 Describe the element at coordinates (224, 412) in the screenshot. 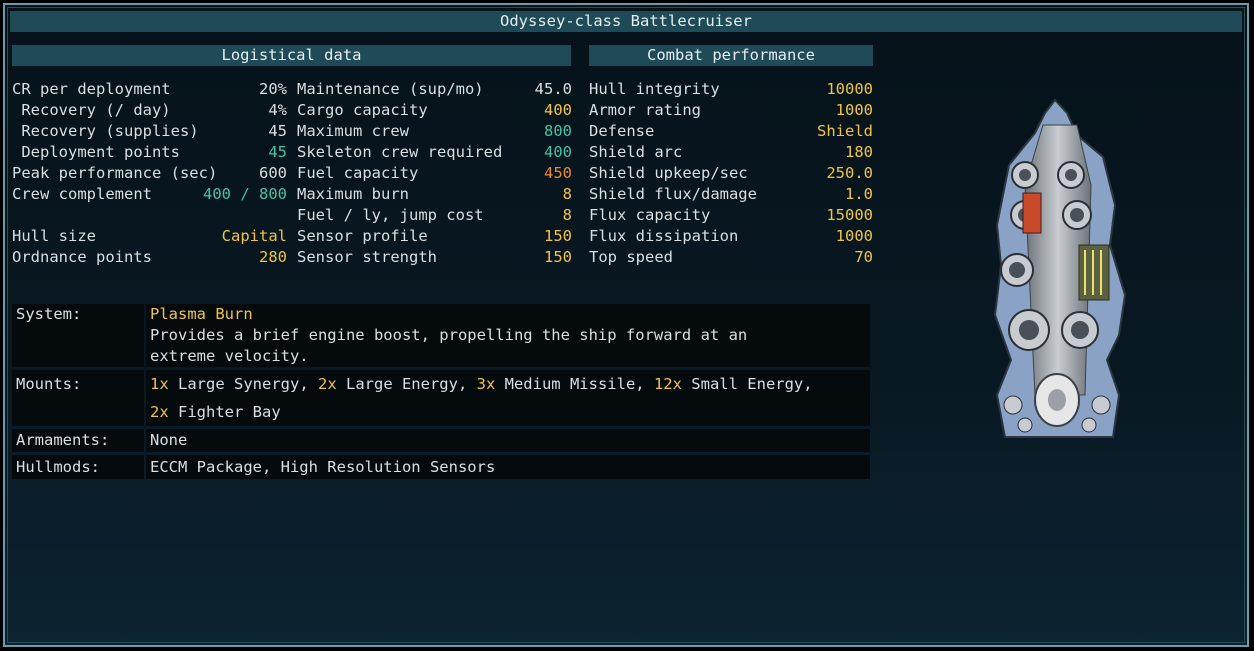

I see `mount-type: Fighter Bay` at that location.